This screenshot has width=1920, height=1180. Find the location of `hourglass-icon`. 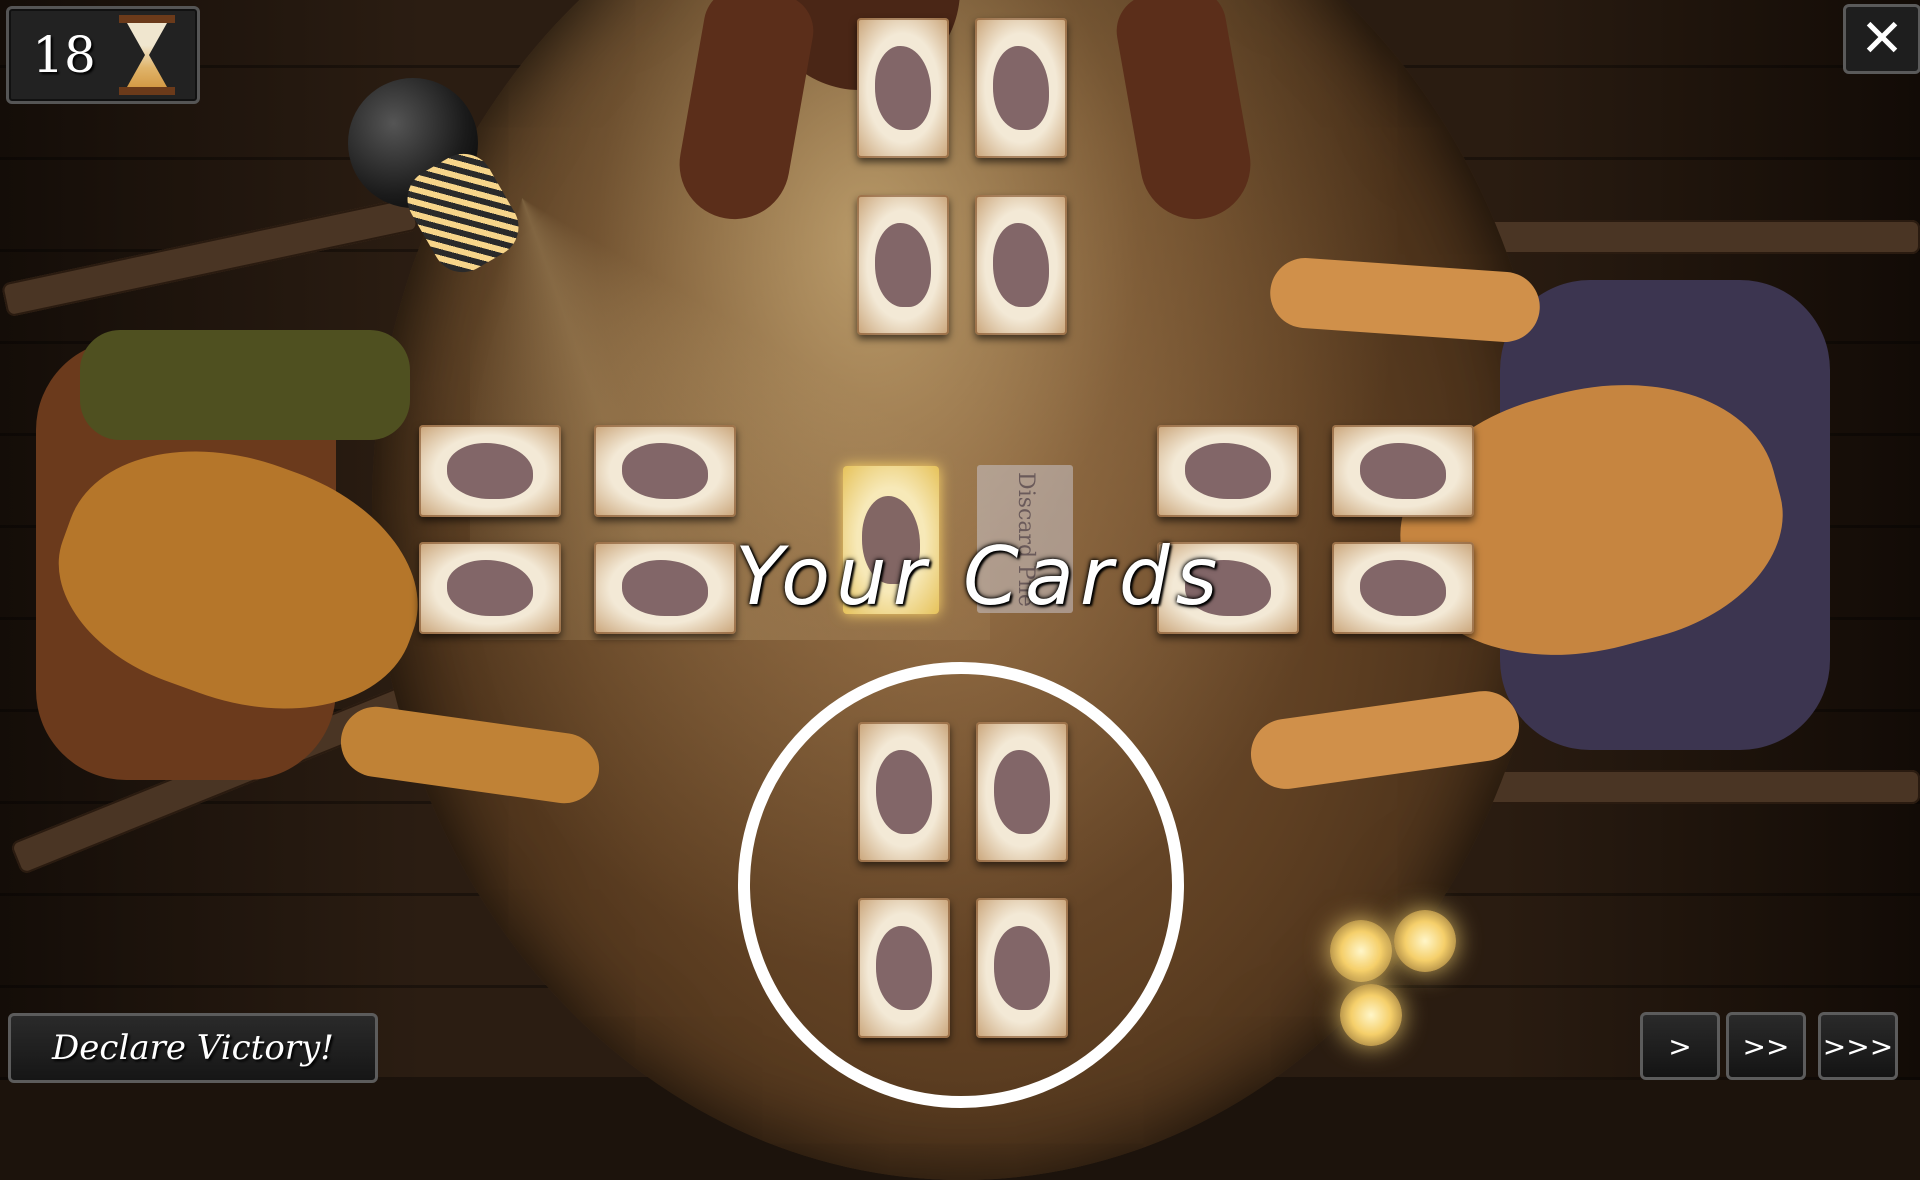

hourglass-icon is located at coordinates (147, 55).